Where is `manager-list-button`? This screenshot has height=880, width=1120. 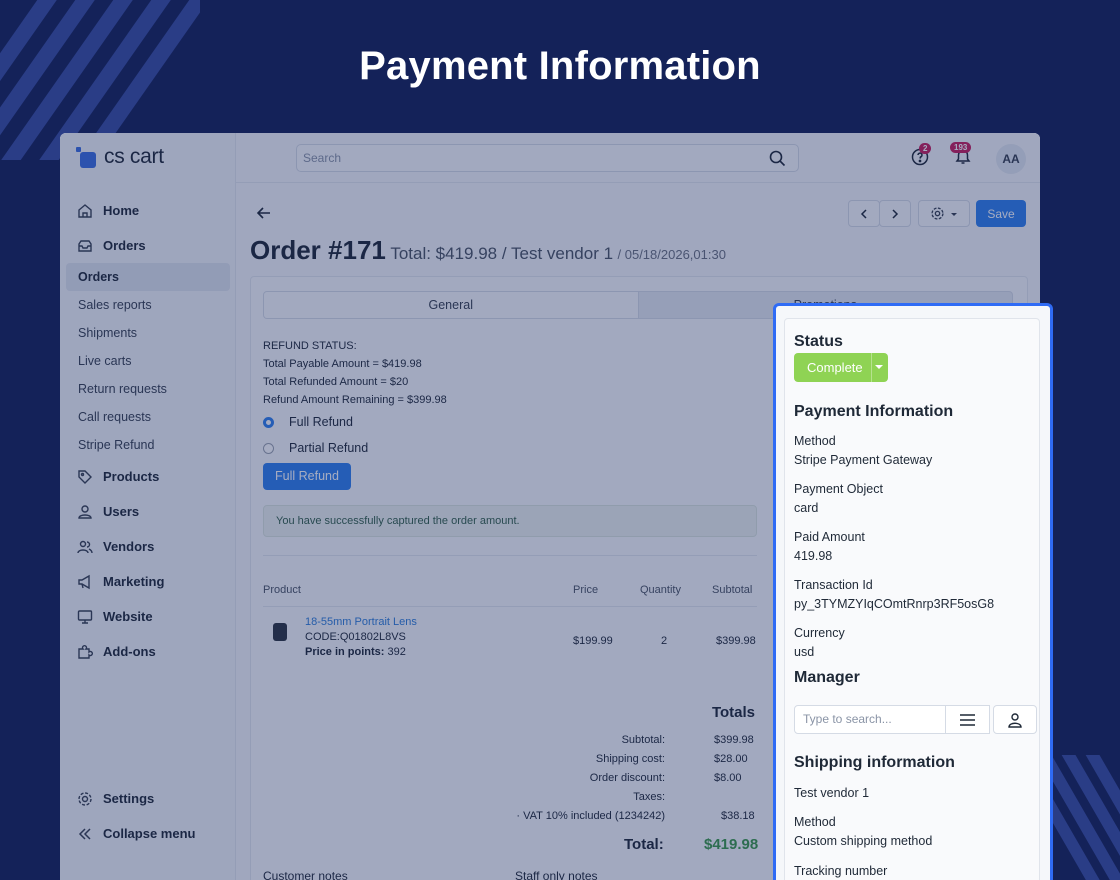
manager-list-button is located at coordinates (967, 719).